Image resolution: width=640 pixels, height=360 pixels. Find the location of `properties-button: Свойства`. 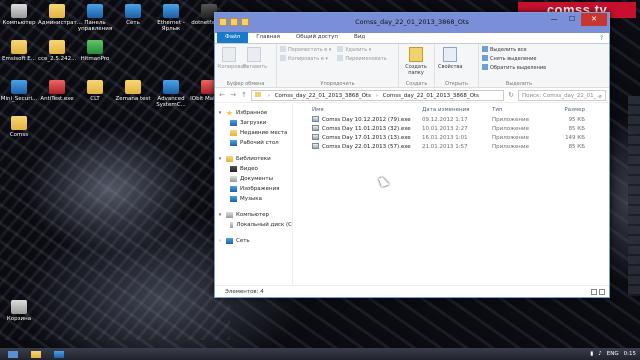

properties-button: Свойства is located at coordinates (450, 58).